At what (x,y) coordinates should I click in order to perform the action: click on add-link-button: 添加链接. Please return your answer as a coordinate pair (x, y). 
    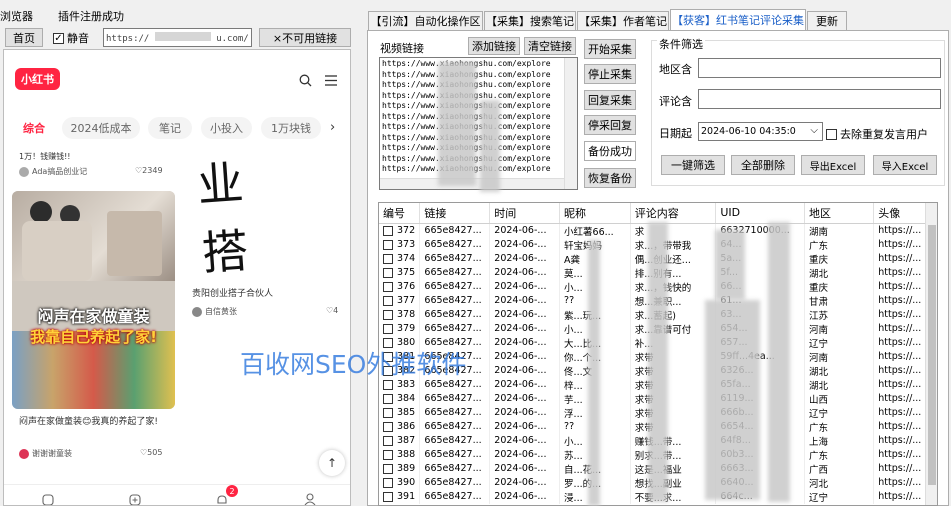
    Looking at the image, I should click on (494, 46).